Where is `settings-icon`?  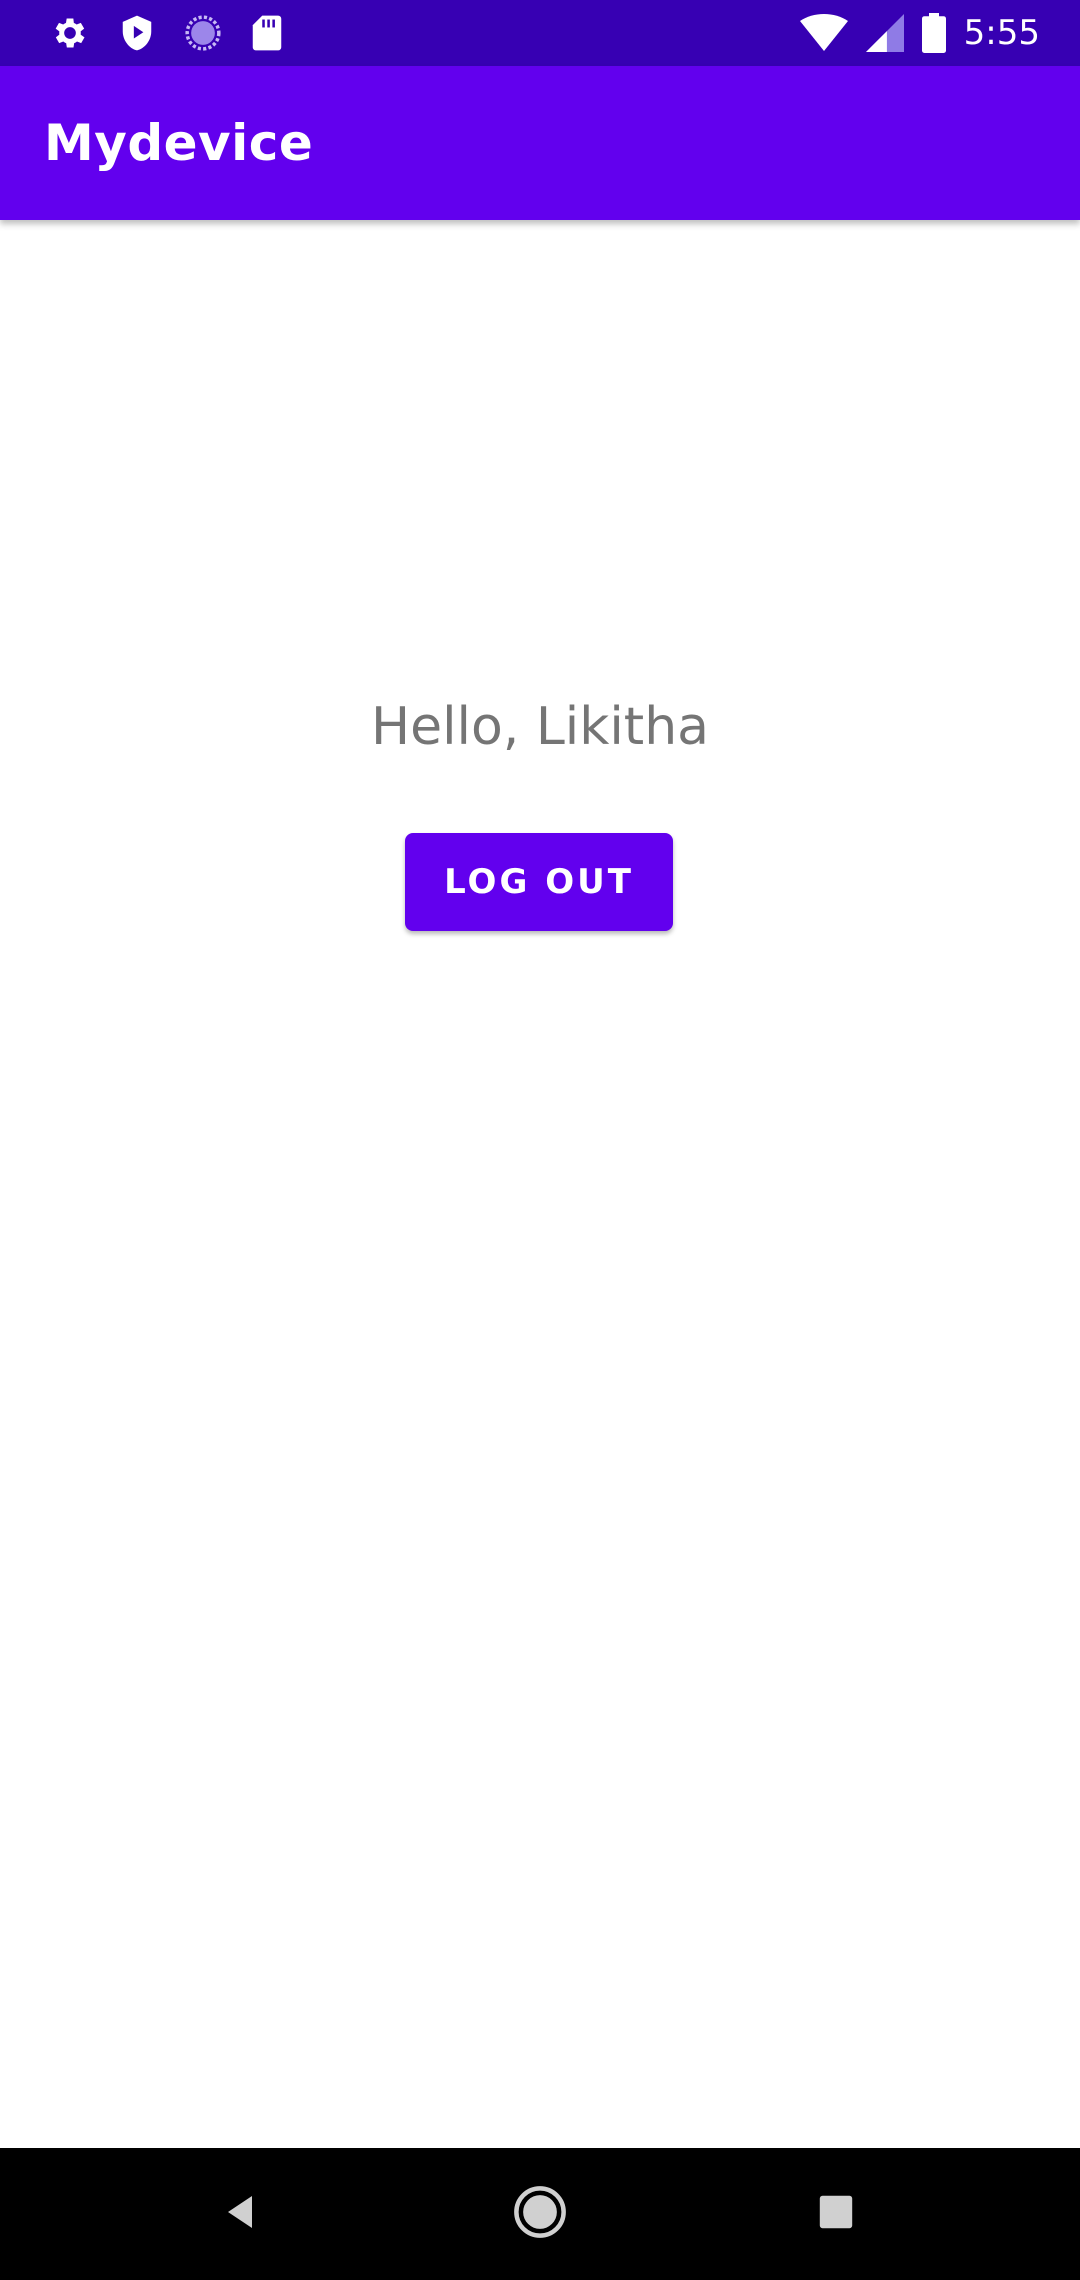
settings-icon is located at coordinates (70, 33).